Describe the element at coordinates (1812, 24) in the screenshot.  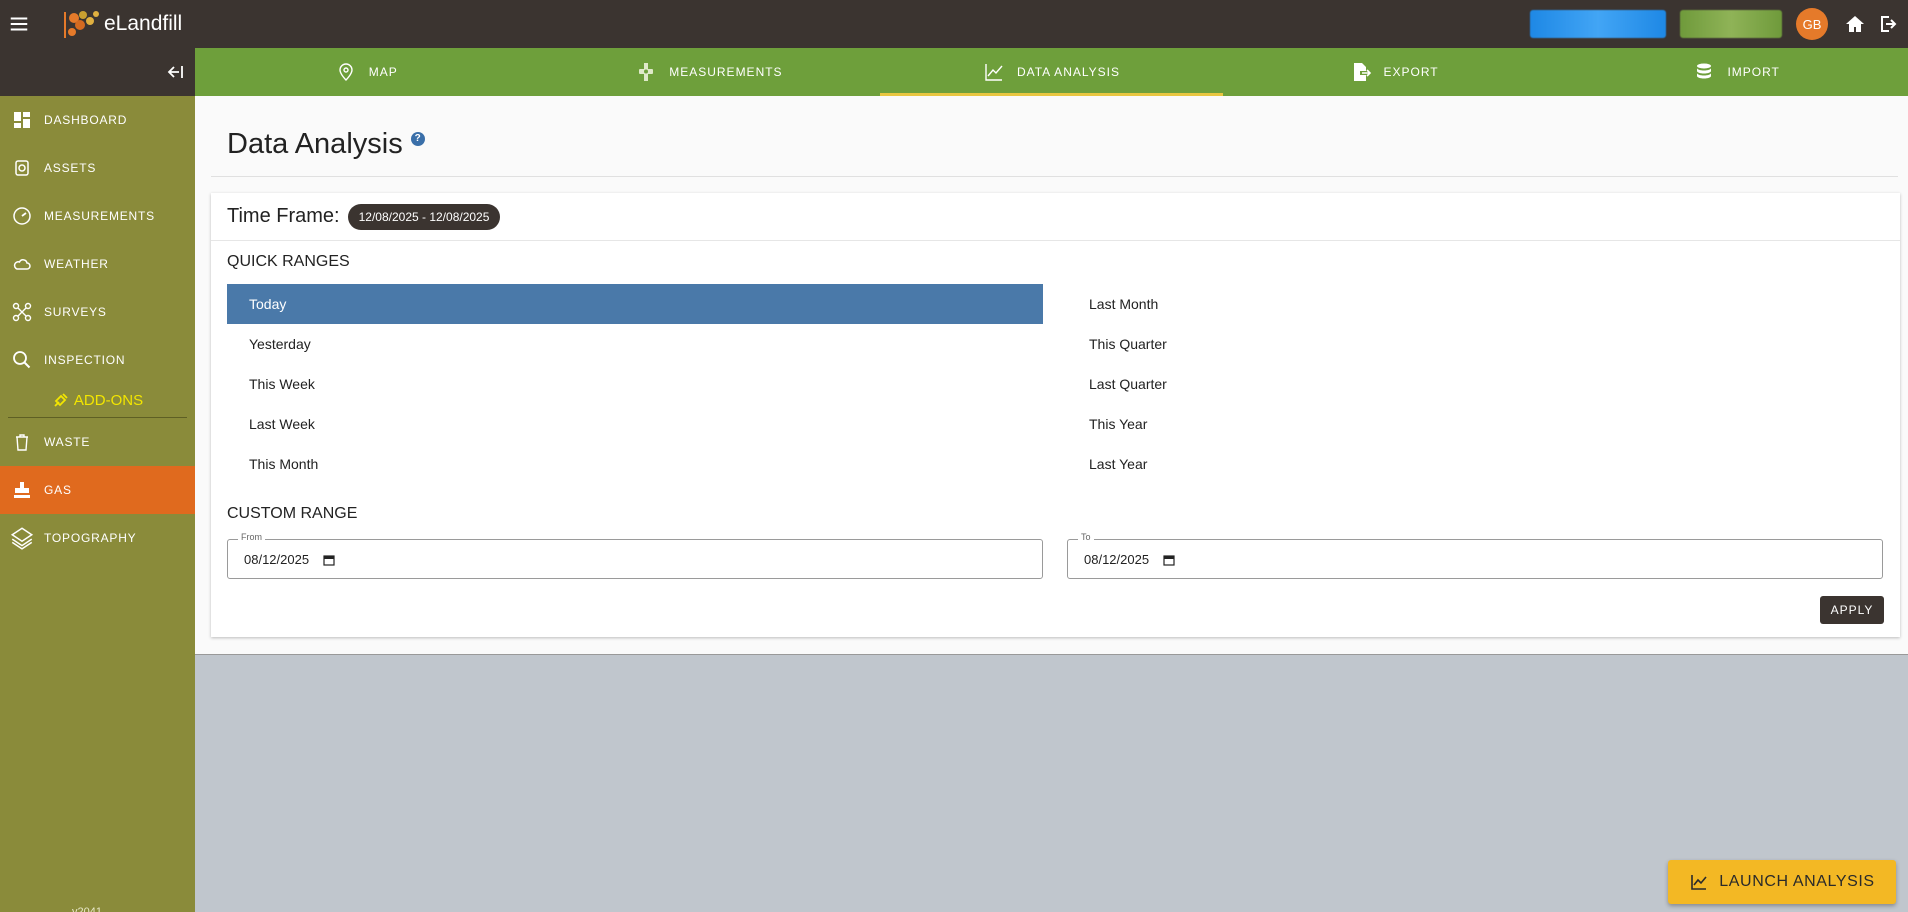
I see `user-avatar: GB` at that location.